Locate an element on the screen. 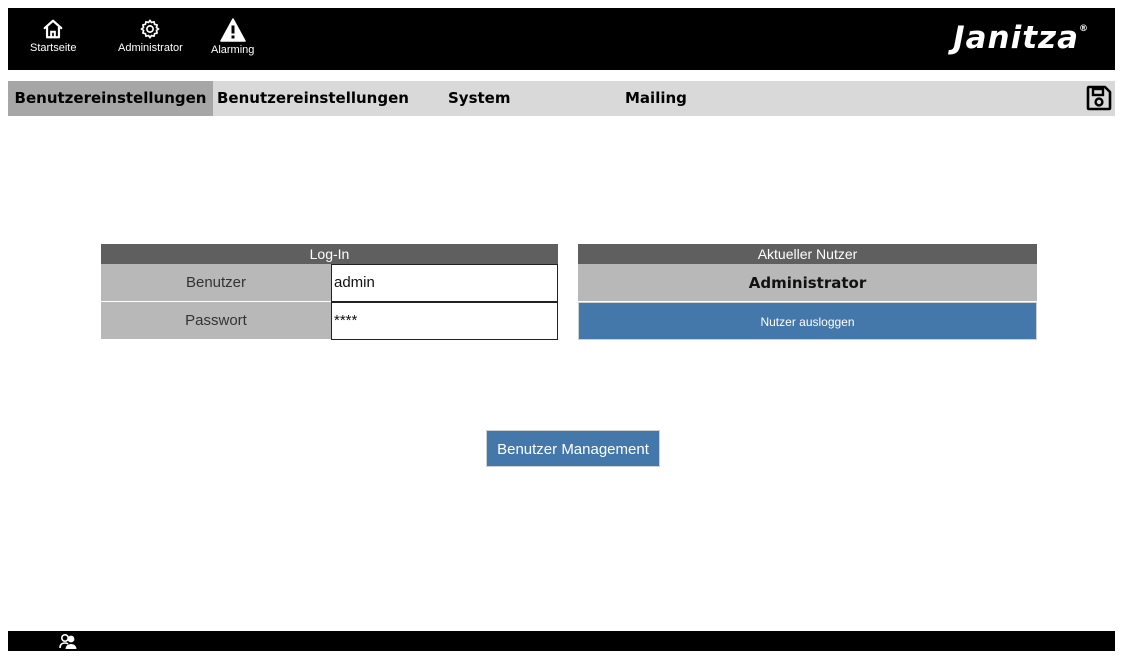  tab-benutzereinstellungen: Benutzereinstellungen is located at coordinates (313, 98).